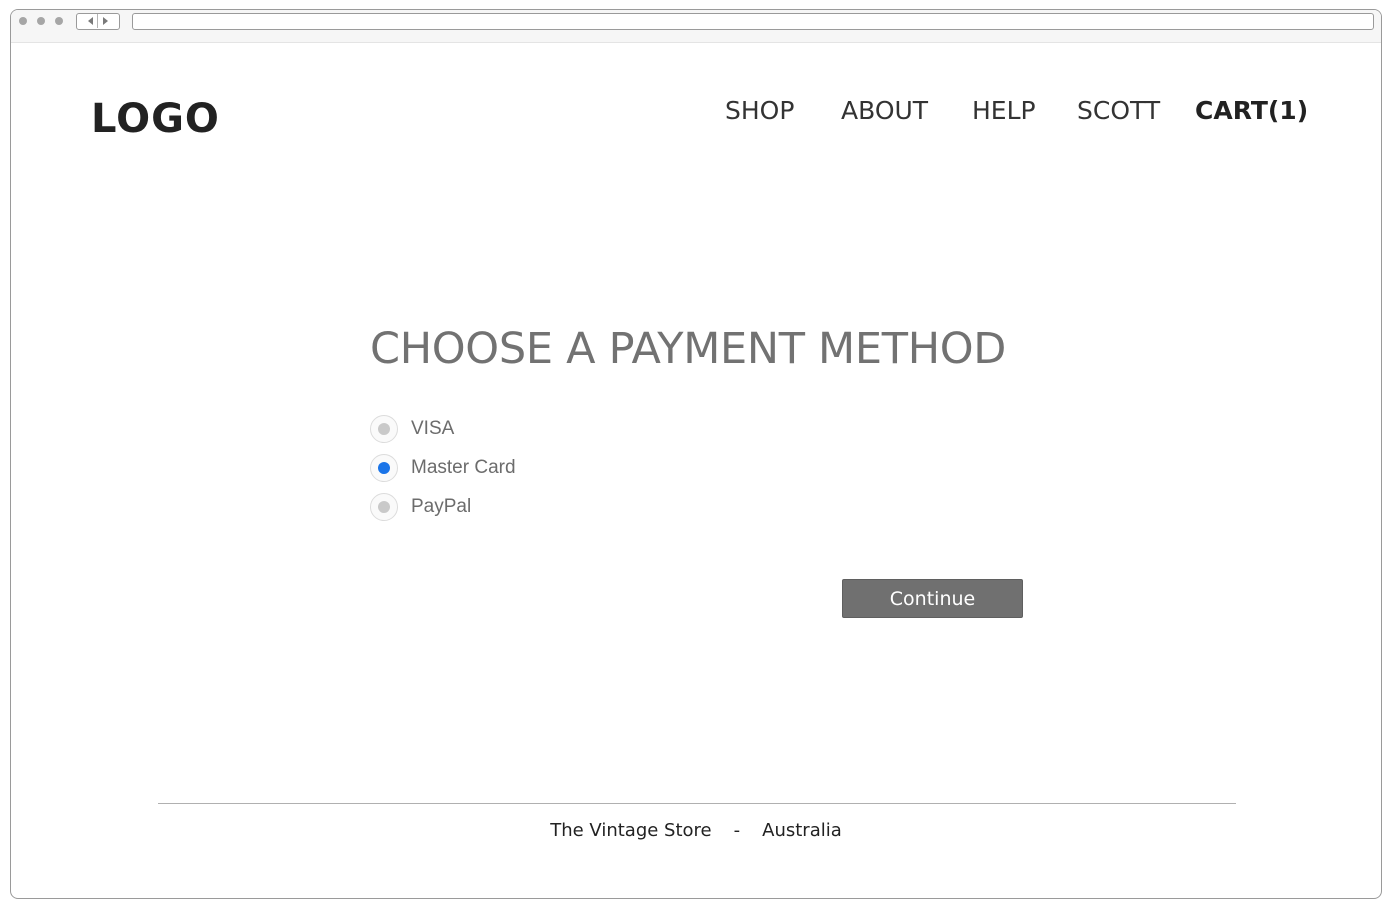 This screenshot has height=899, width=1389. I want to click on site-logo: LOGO, so click(155, 119).